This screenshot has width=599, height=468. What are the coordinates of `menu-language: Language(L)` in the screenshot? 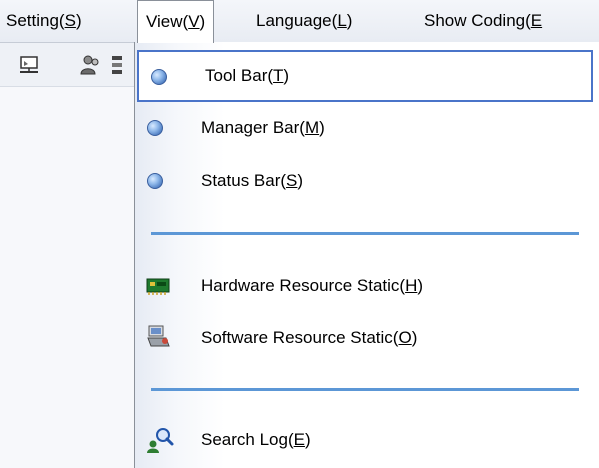 It's located at (304, 21).